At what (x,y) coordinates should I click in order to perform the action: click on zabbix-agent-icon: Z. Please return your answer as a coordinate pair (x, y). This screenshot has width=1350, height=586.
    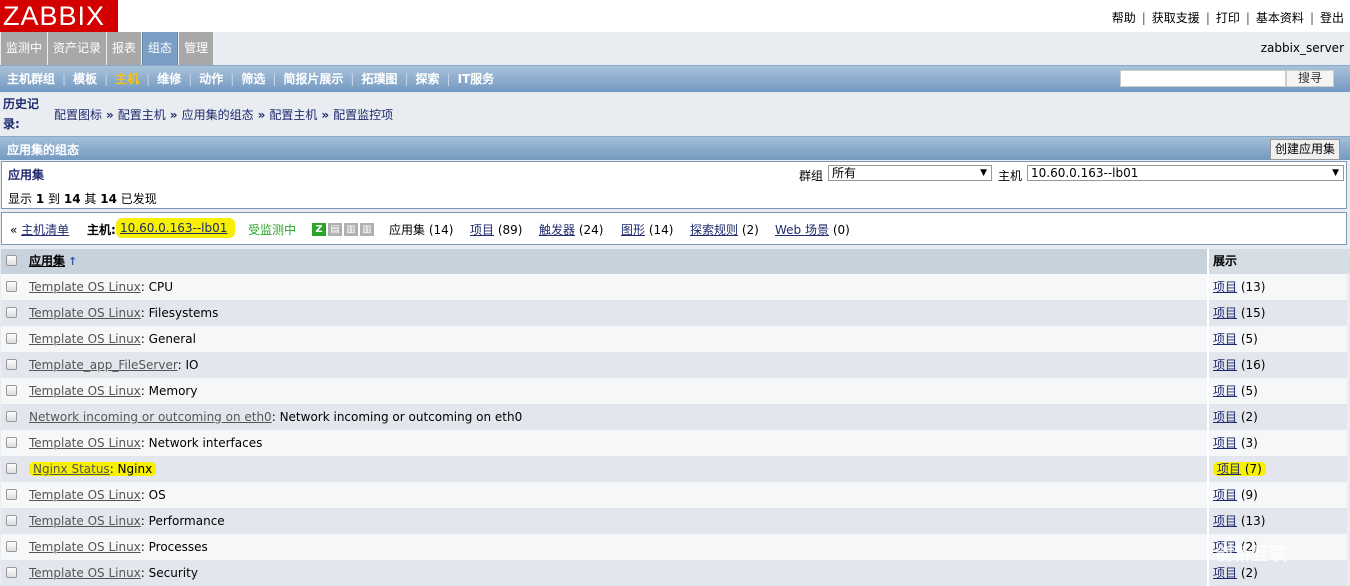
    Looking at the image, I should click on (319, 229).